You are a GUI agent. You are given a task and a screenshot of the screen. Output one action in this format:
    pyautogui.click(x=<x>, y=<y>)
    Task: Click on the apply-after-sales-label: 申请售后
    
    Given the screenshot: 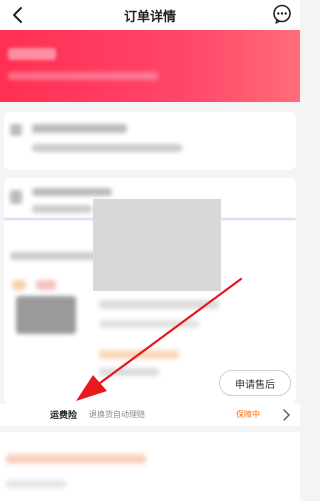 What is the action you would take?
    pyautogui.click(x=255, y=385)
    